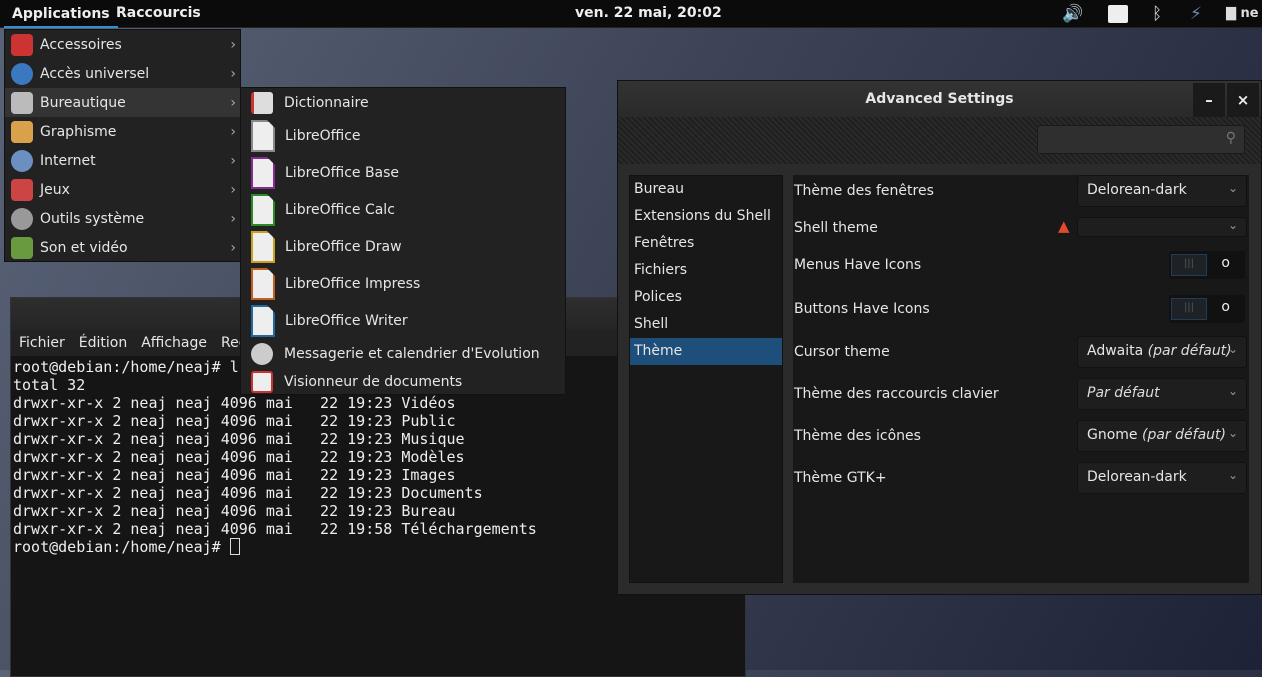 This screenshot has height=677, width=1262. I want to click on select-value: Adwaita, so click(1115, 351).